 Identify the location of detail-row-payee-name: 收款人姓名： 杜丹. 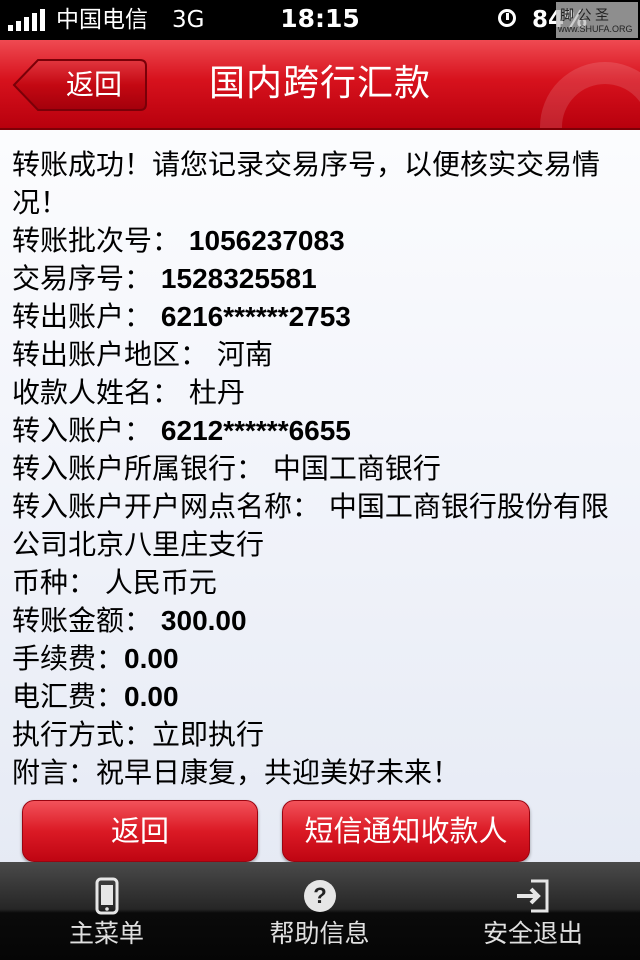
(322, 393).